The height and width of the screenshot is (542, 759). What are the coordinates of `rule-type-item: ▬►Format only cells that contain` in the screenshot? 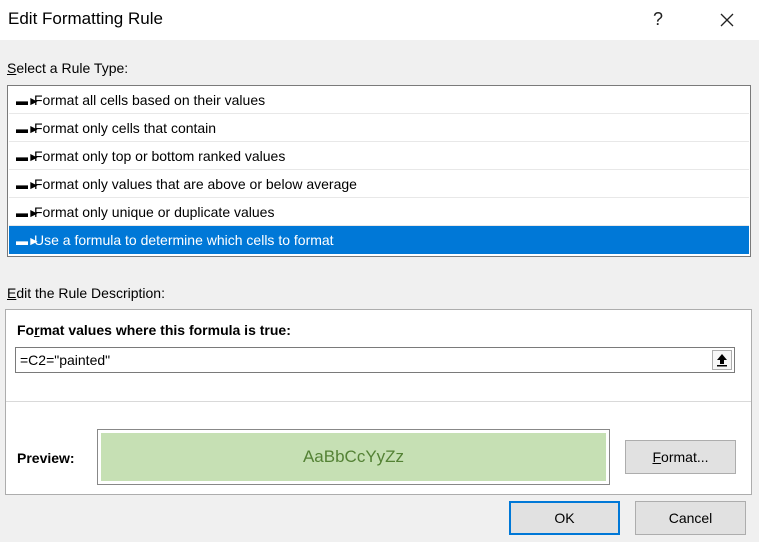 It's located at (379, 128).